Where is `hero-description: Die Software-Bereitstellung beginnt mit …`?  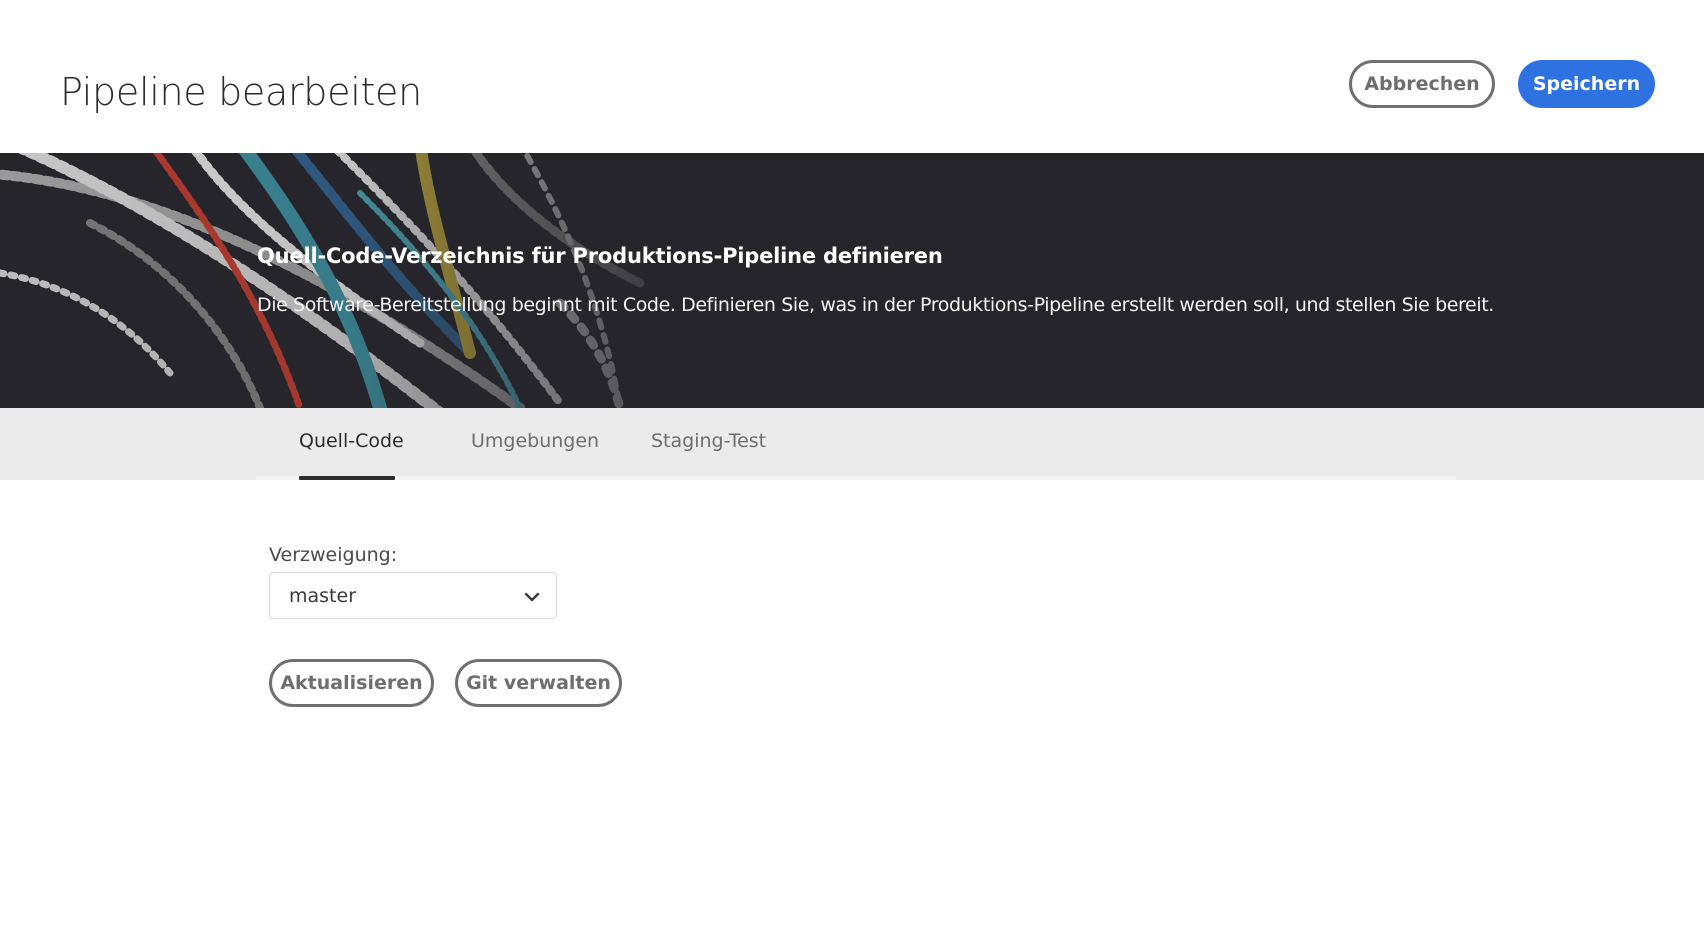
hero-description: Die Software-Bereitstellung beginnt mit … is located at coordinates (875, 305).